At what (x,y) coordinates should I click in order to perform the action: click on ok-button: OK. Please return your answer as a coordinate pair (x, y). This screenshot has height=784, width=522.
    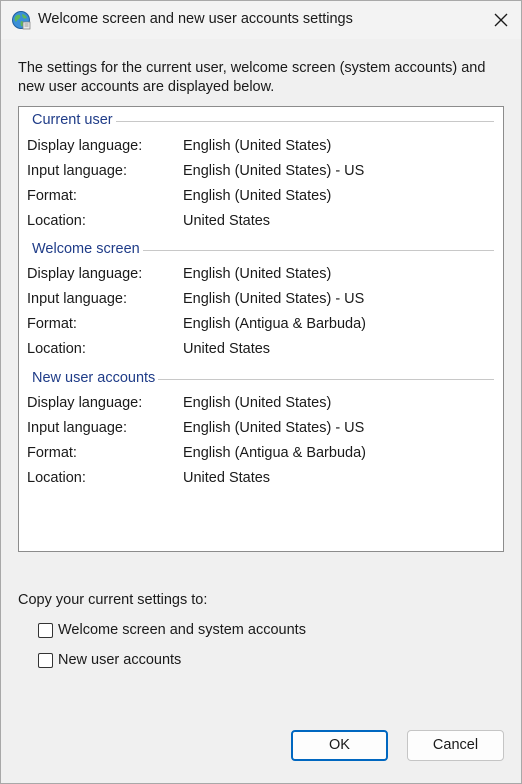
    Looking at the image, I should click on (339, 745).